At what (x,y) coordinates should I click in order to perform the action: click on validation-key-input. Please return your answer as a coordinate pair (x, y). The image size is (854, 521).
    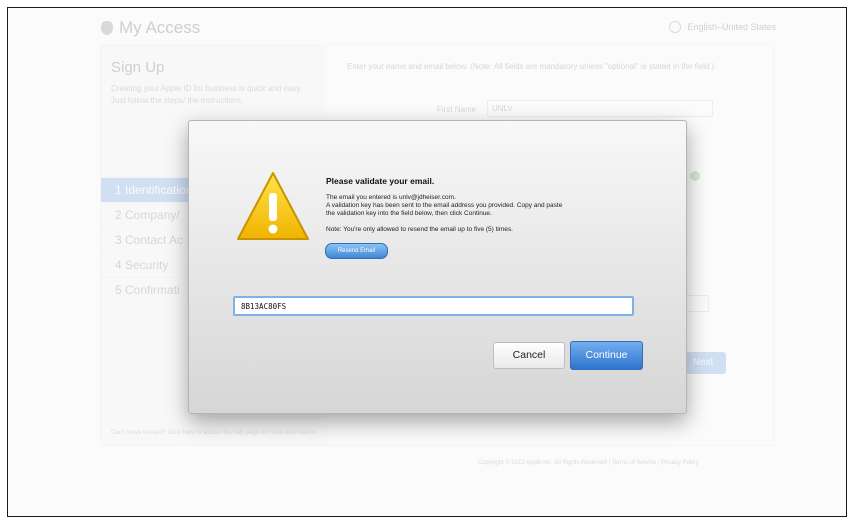
    Looking at the image, I should click on (433, 306).